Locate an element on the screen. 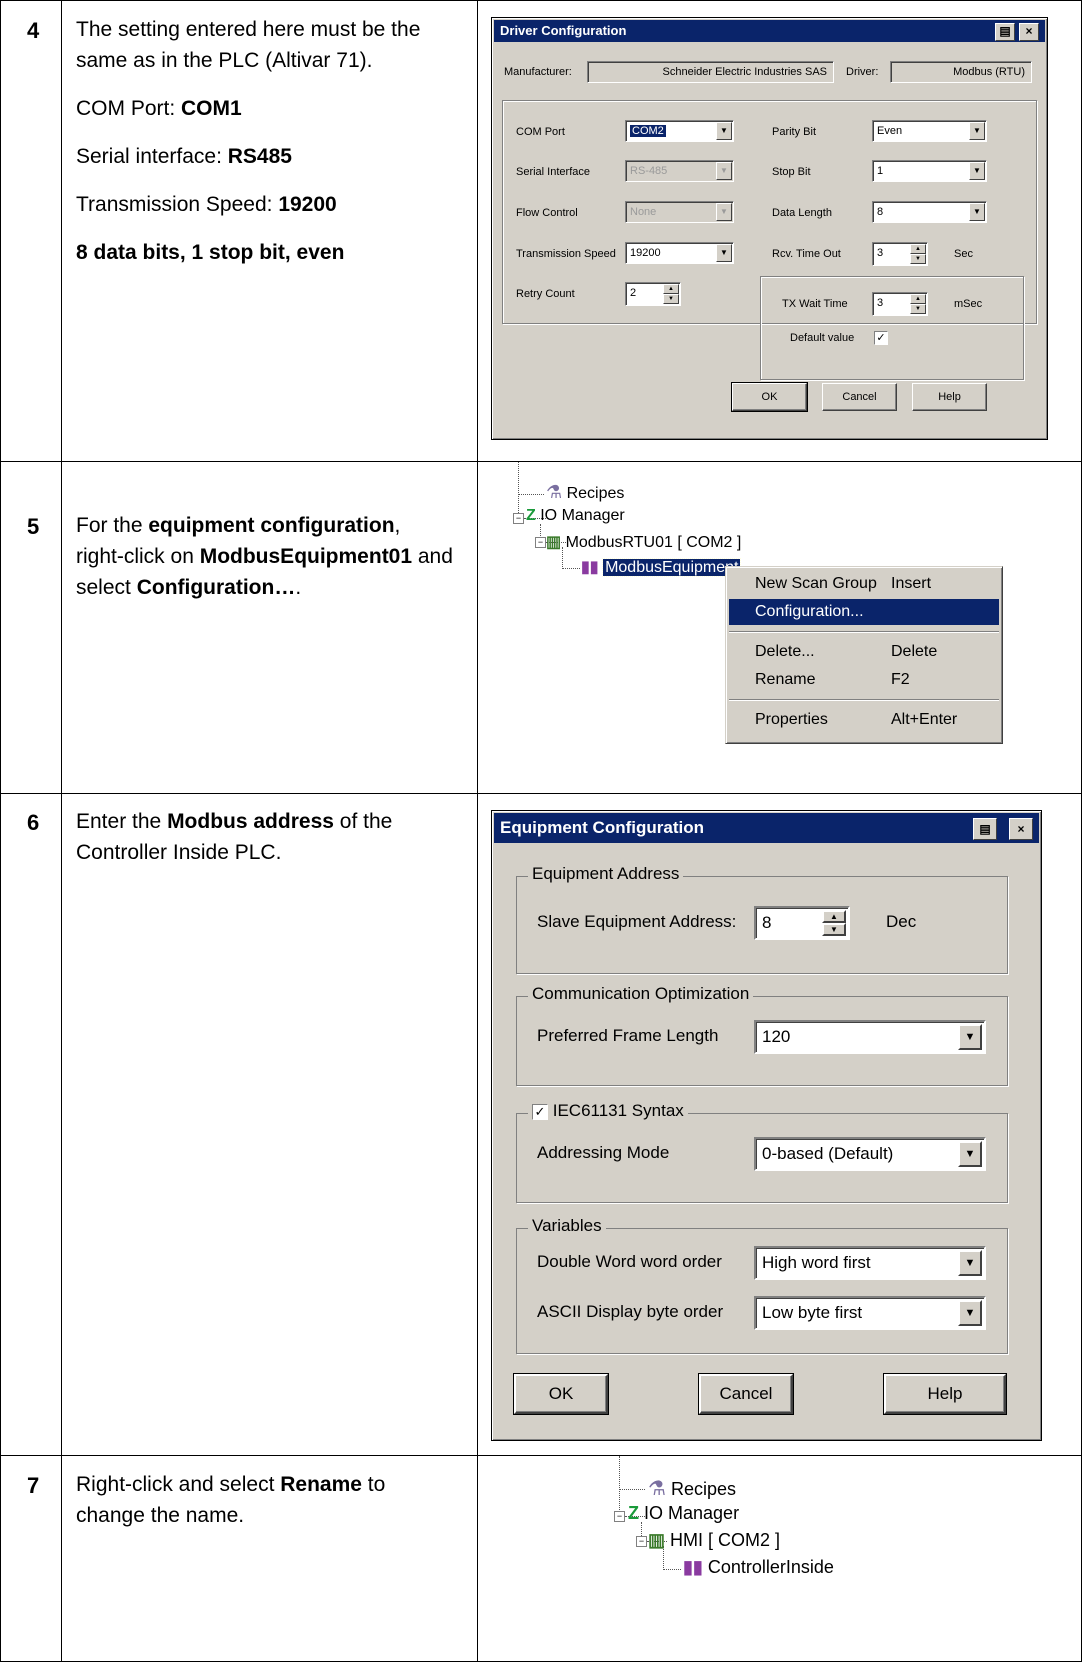 This screenshot has width=1082, height=1662. rcv-timeout-spinner: 3 ▲ ▼ is located at coordinates (900, 254).